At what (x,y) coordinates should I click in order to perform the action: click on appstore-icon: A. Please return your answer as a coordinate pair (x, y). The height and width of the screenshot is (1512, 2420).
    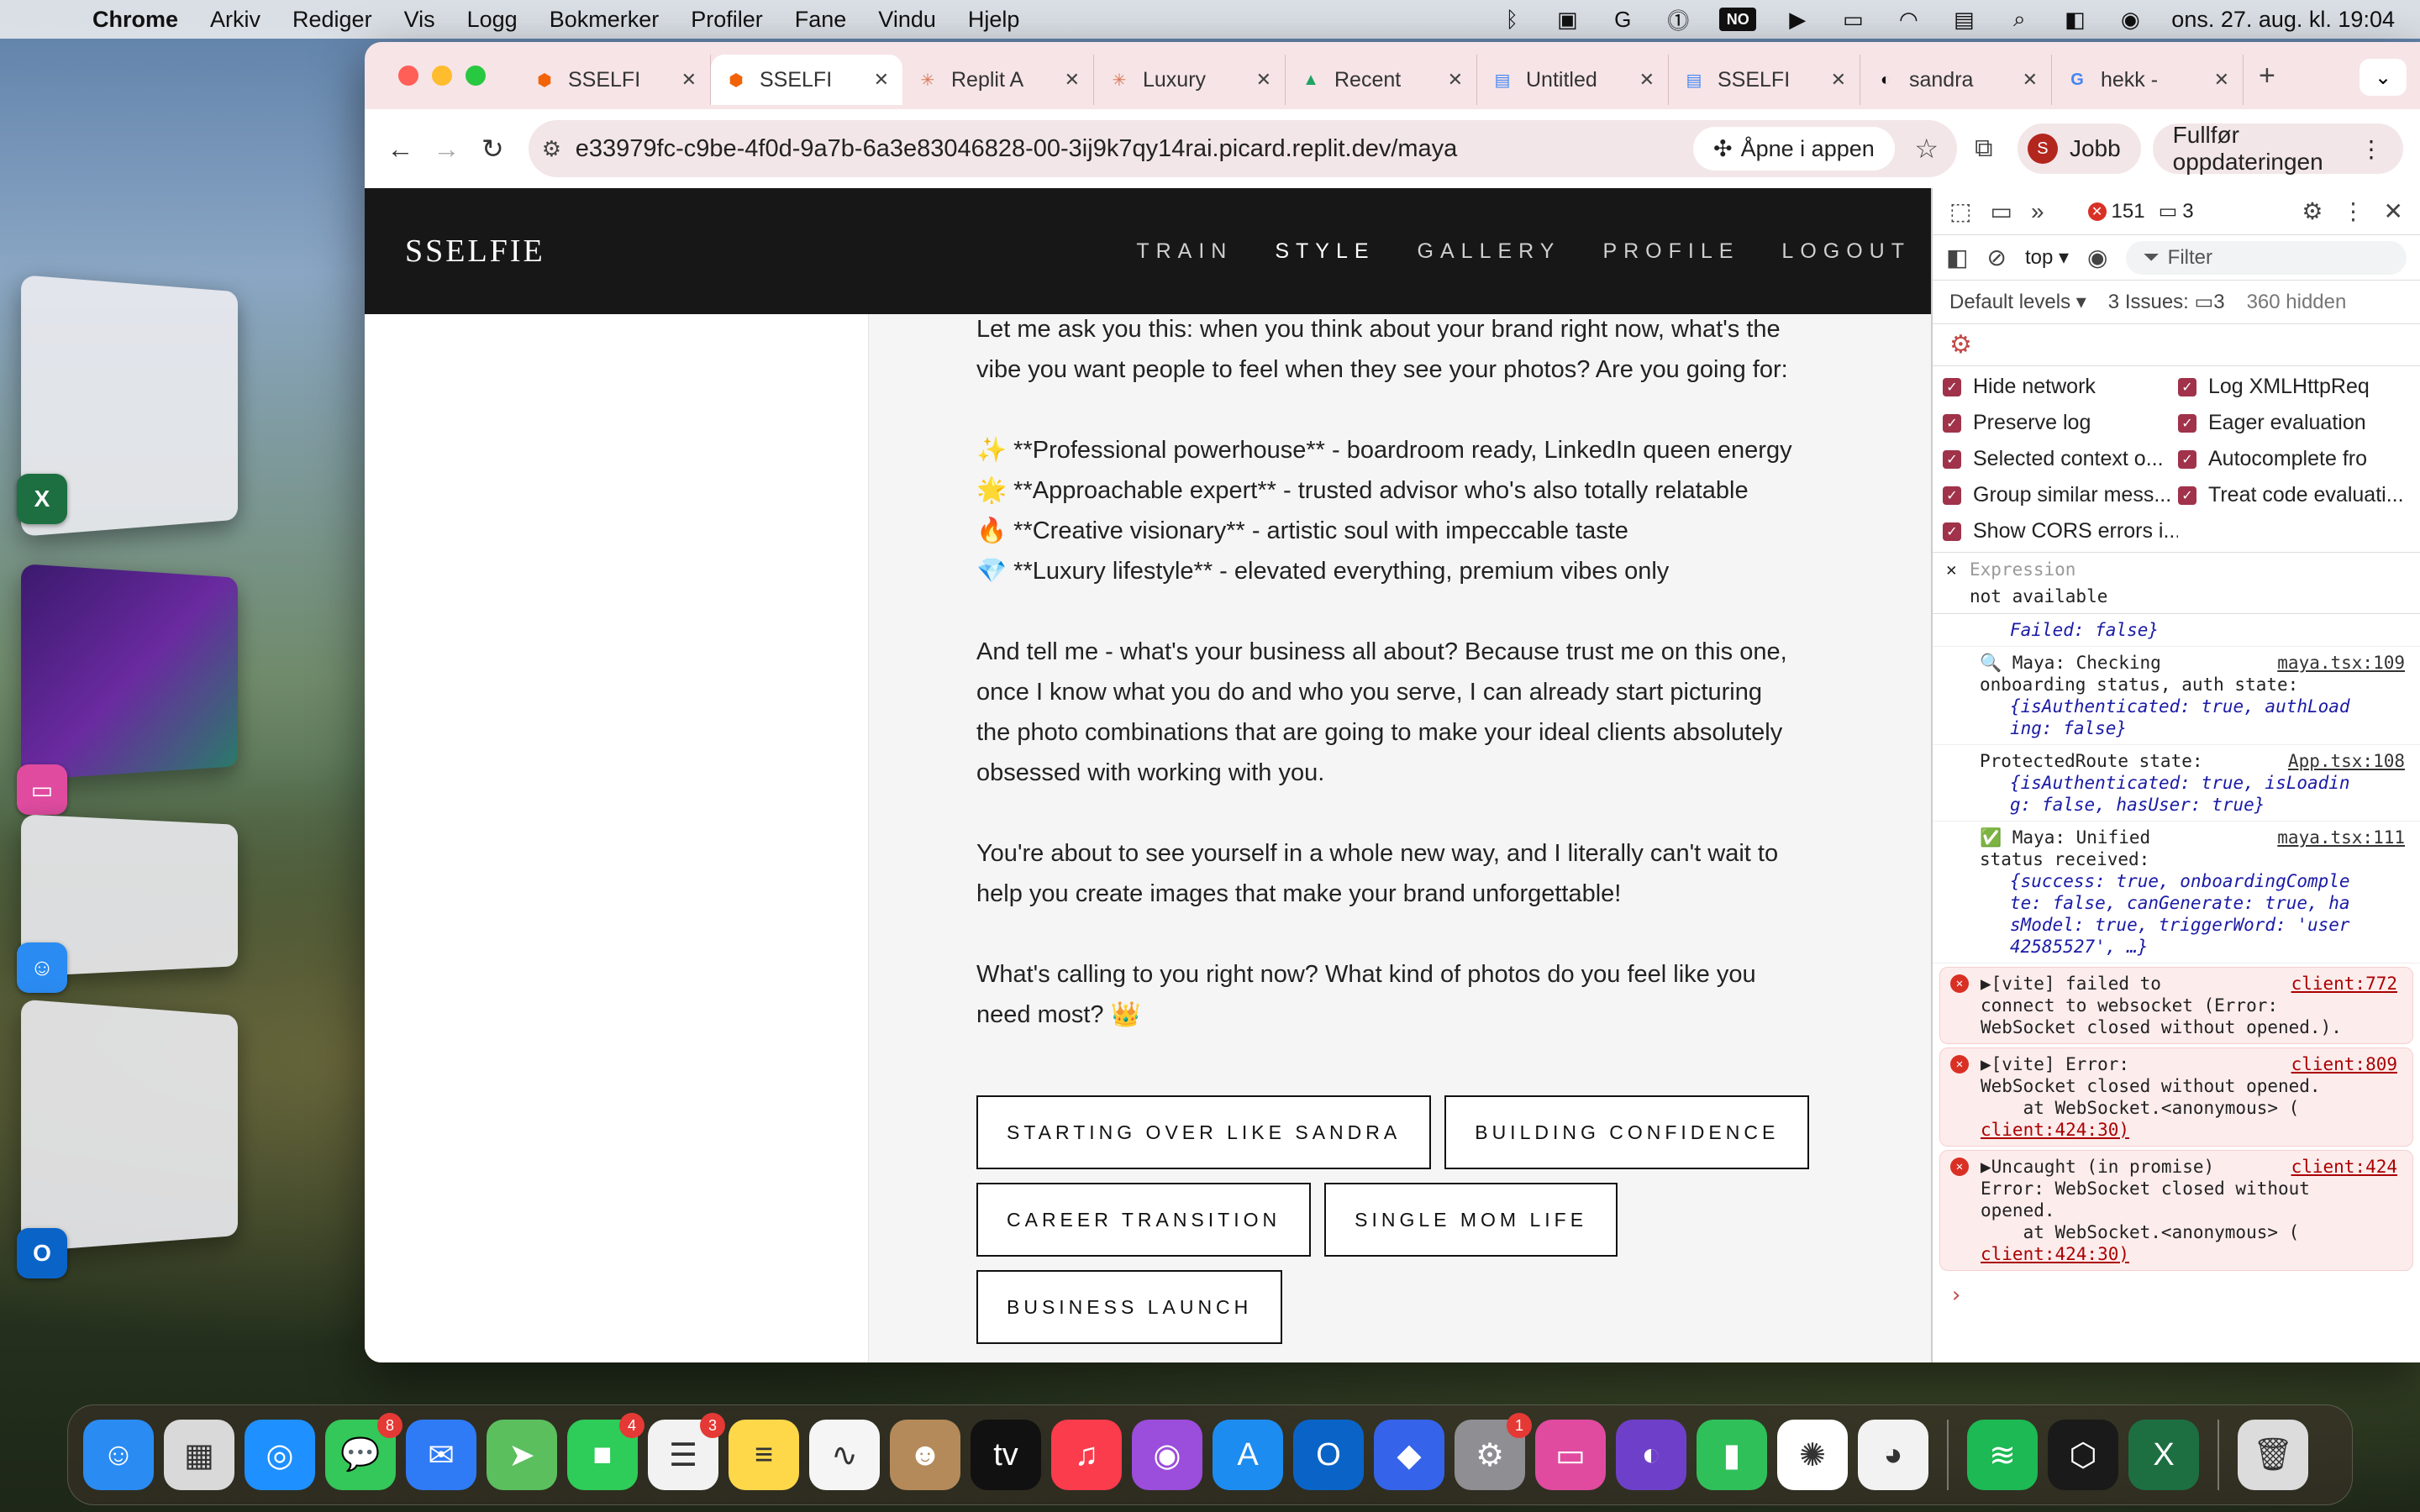
    Looking at the image, I should click on (1248, 1455).